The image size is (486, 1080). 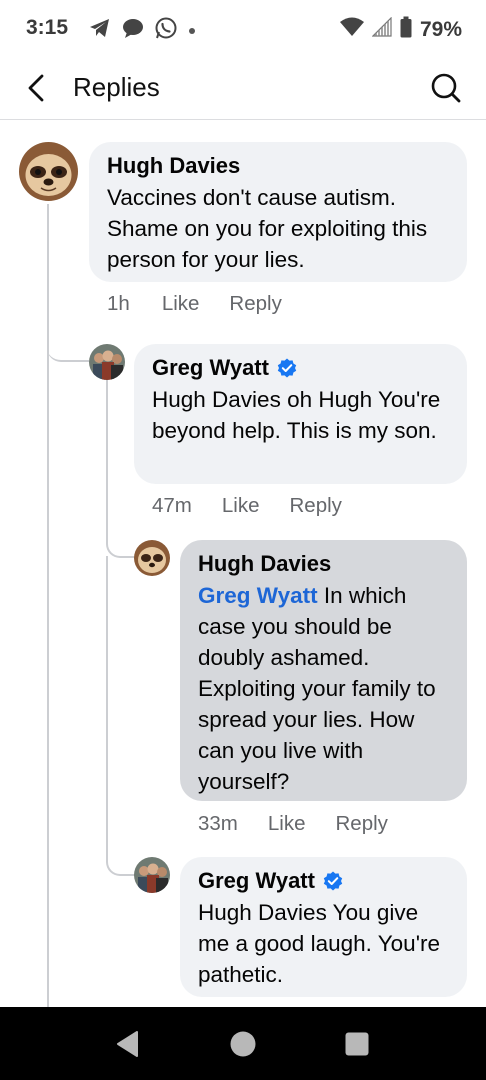 I want to click on comment-actions: 33m Like Reply, so click(x=293, y=824).